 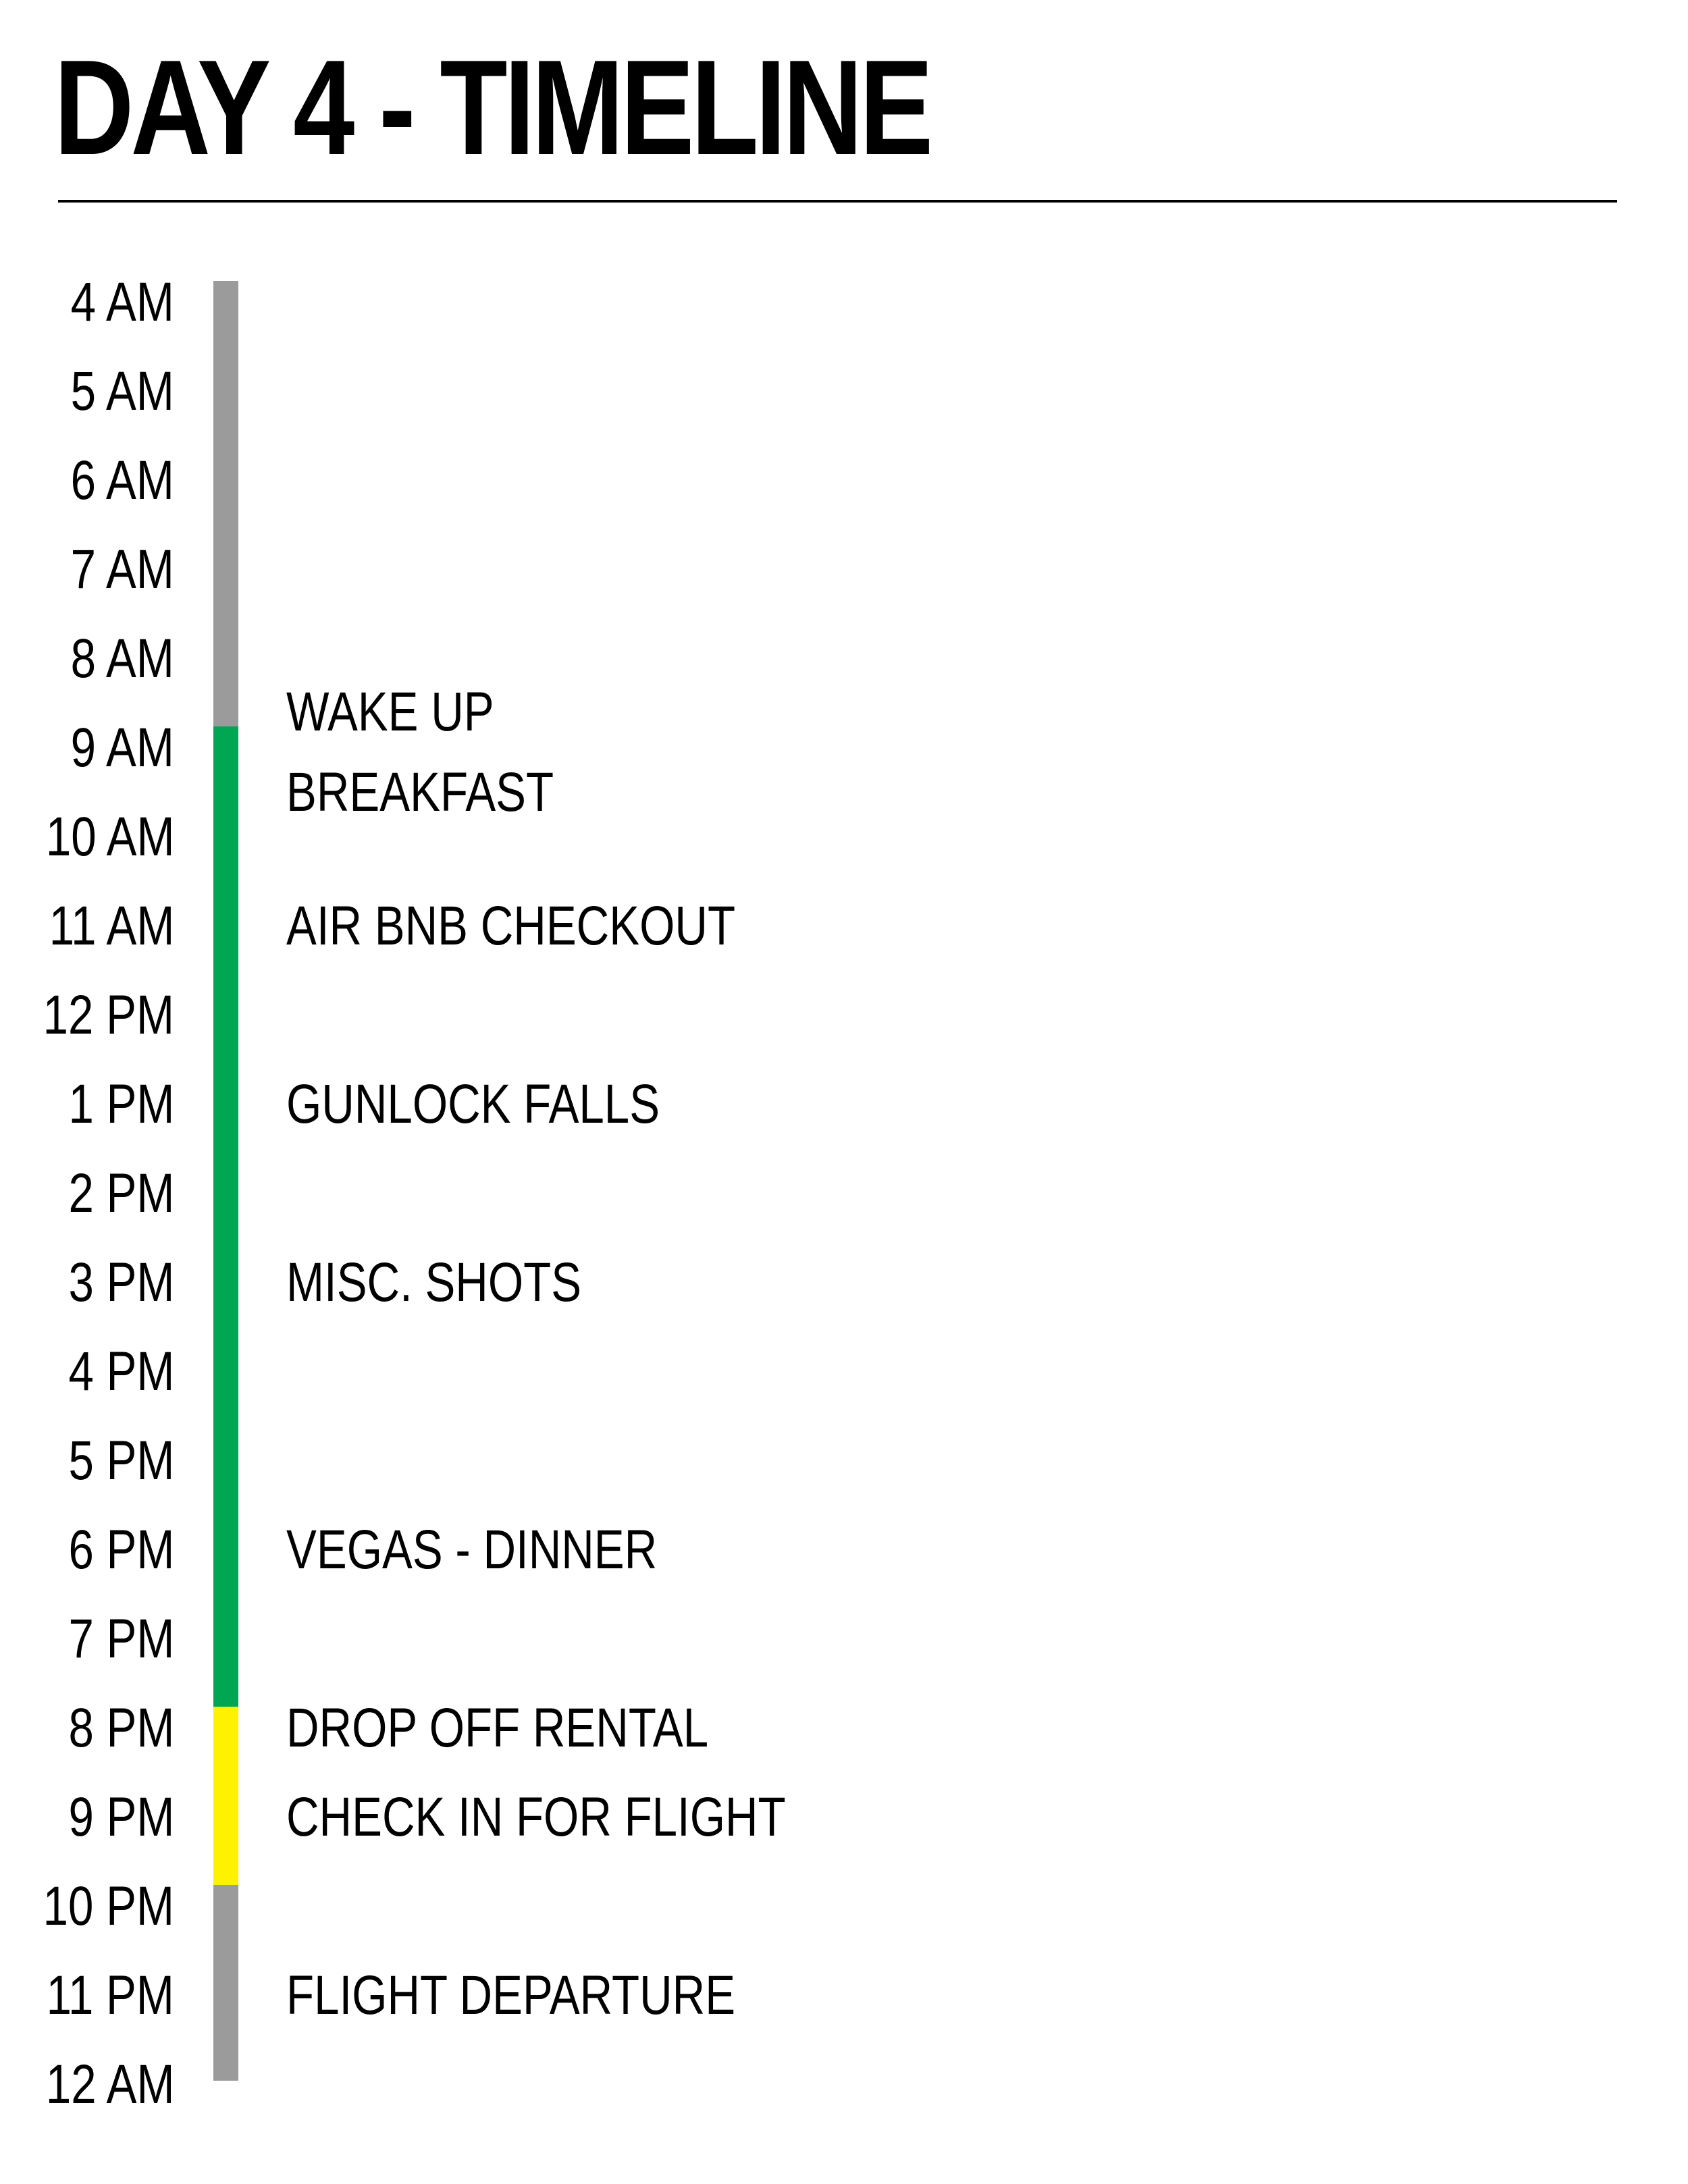 I want to click on event-label: BREAKFAST, so click(x=420, y=792).